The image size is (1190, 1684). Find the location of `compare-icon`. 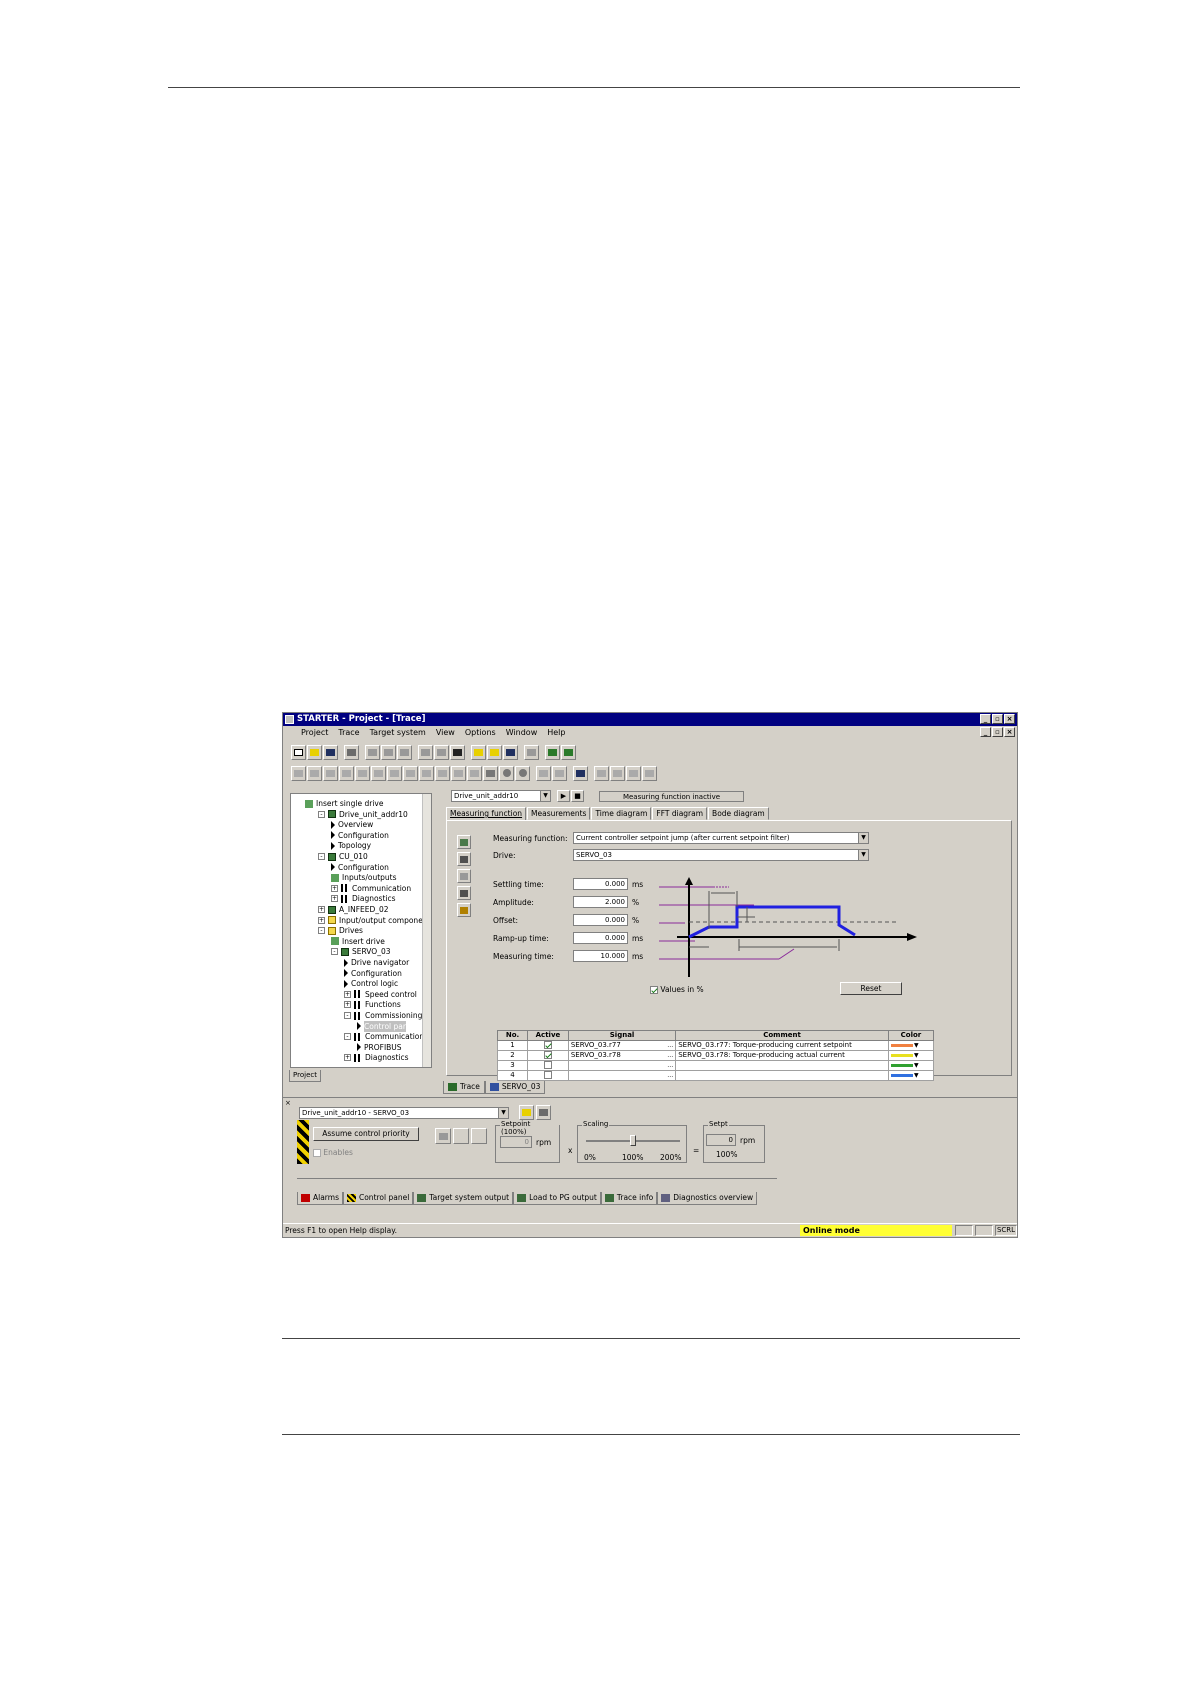

compare-icon is located at coordinates (531, 752).